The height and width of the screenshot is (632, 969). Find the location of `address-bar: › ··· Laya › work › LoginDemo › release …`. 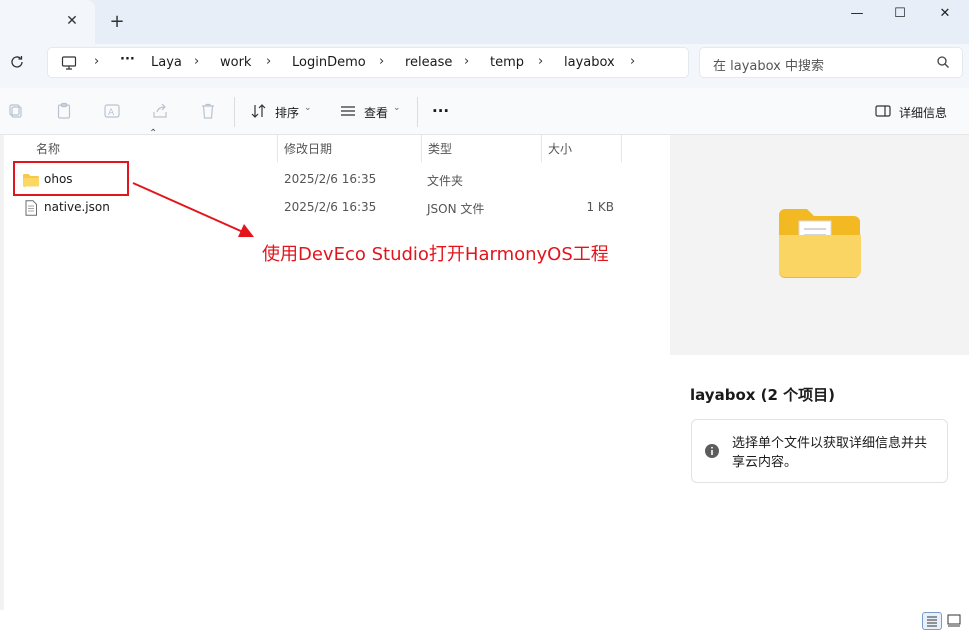

address-bar: › ··· Laya › work › LoginDemo › release … is located at coordinates (368, 62).